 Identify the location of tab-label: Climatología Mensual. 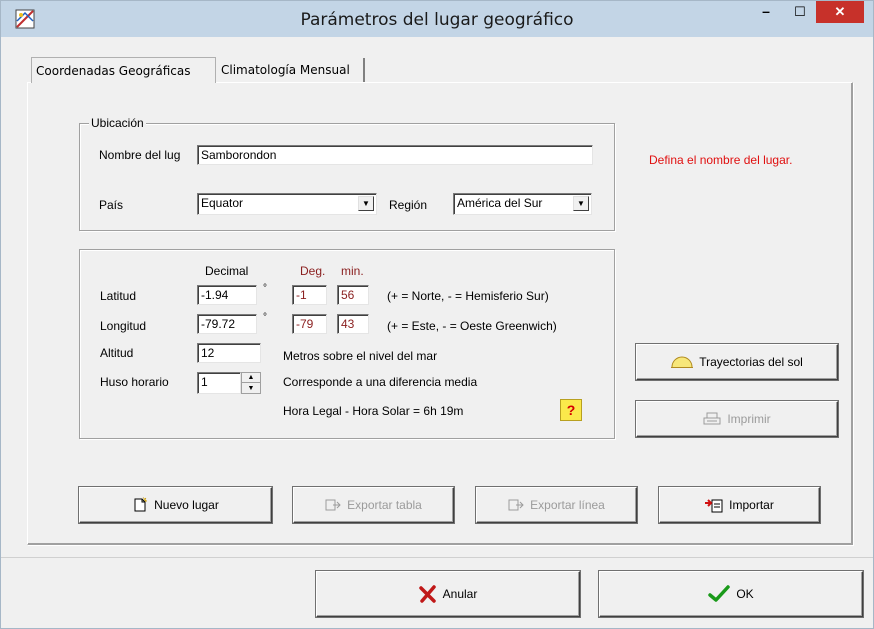
(285, 70).